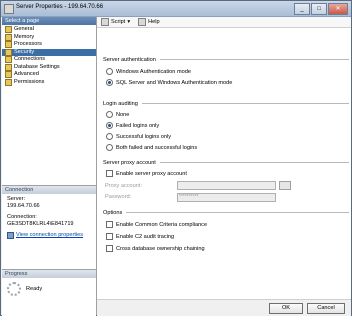 The height and width of the screenshot is (332, 352). I want to click on options-group: Options, so click(226, 212).